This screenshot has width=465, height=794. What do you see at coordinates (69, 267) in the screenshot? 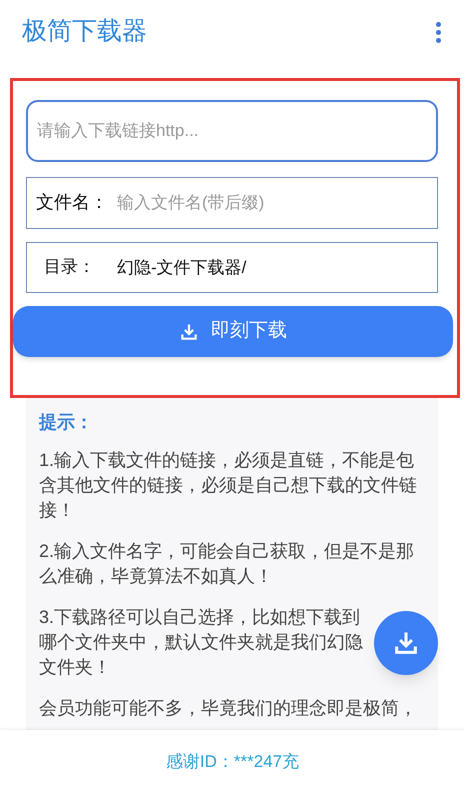
I see `directory-label: 目录：` at bounding box center [69, 267].